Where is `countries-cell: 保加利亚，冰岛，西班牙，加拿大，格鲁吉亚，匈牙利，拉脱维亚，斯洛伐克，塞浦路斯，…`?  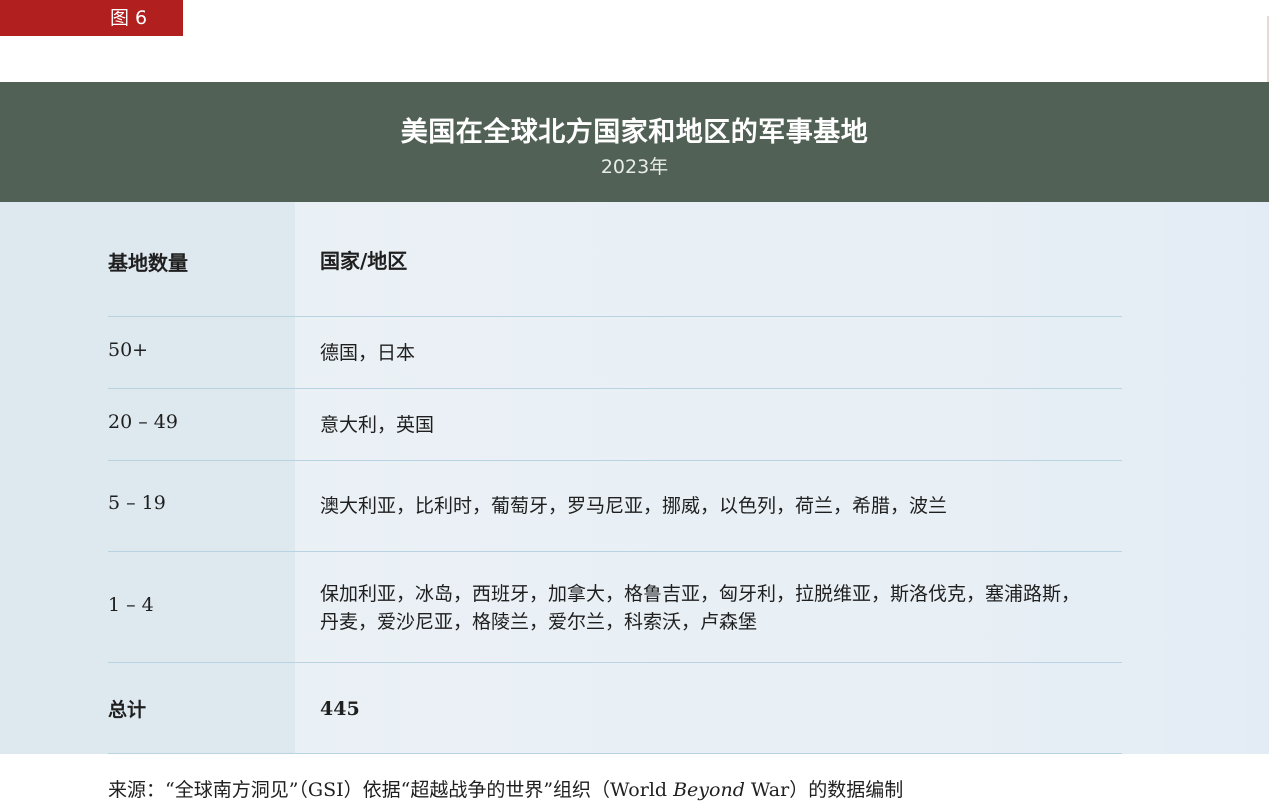 countries-cell: 保加利亚，冰岛，西班牙，加拿大，格鲁吉亚，匈牙利，拉脱维亚，斯洛伐克，塞浦路斯，… is located at coordinates (715, 608).